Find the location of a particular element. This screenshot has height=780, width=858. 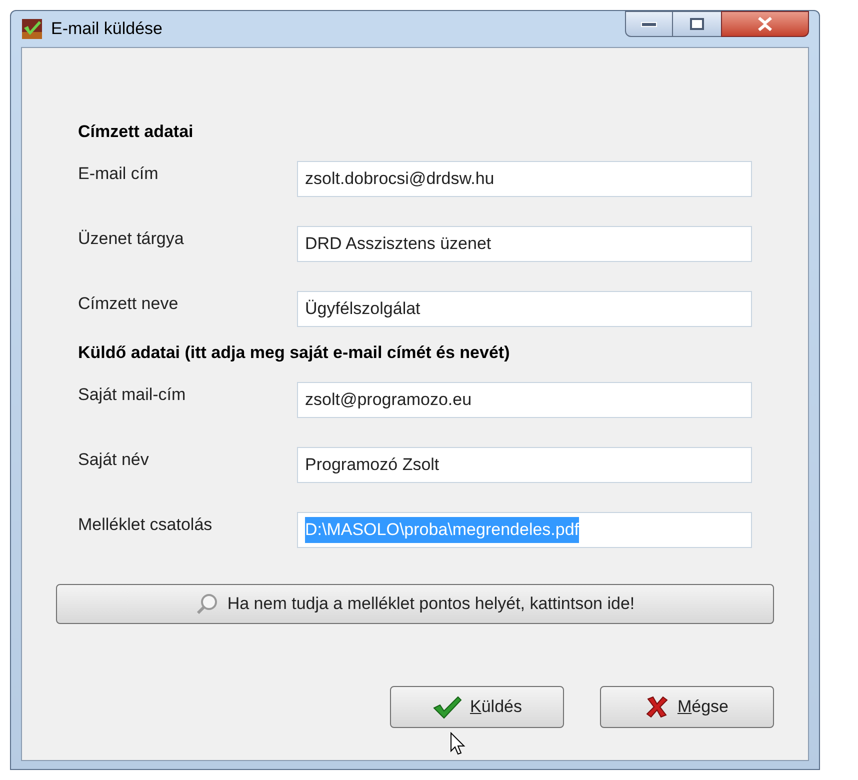

window-title: E-mail küldése is located at coordinates (106, 29).